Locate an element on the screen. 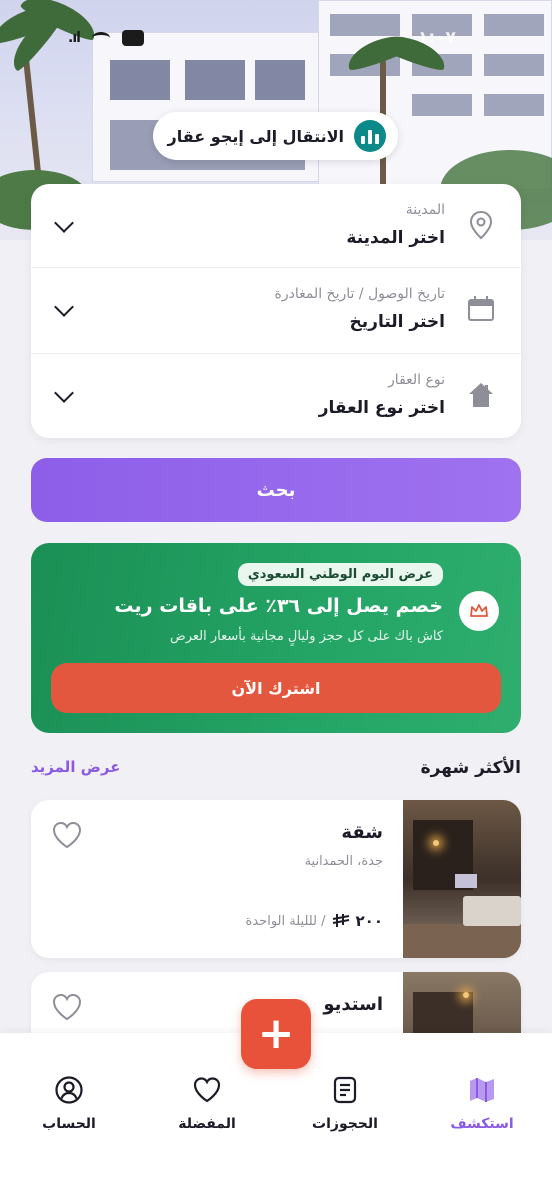 The height and width of the screenshot is (1199, 552). tab-favorites-label: المفضلة is located at coordinates (207, 1124).